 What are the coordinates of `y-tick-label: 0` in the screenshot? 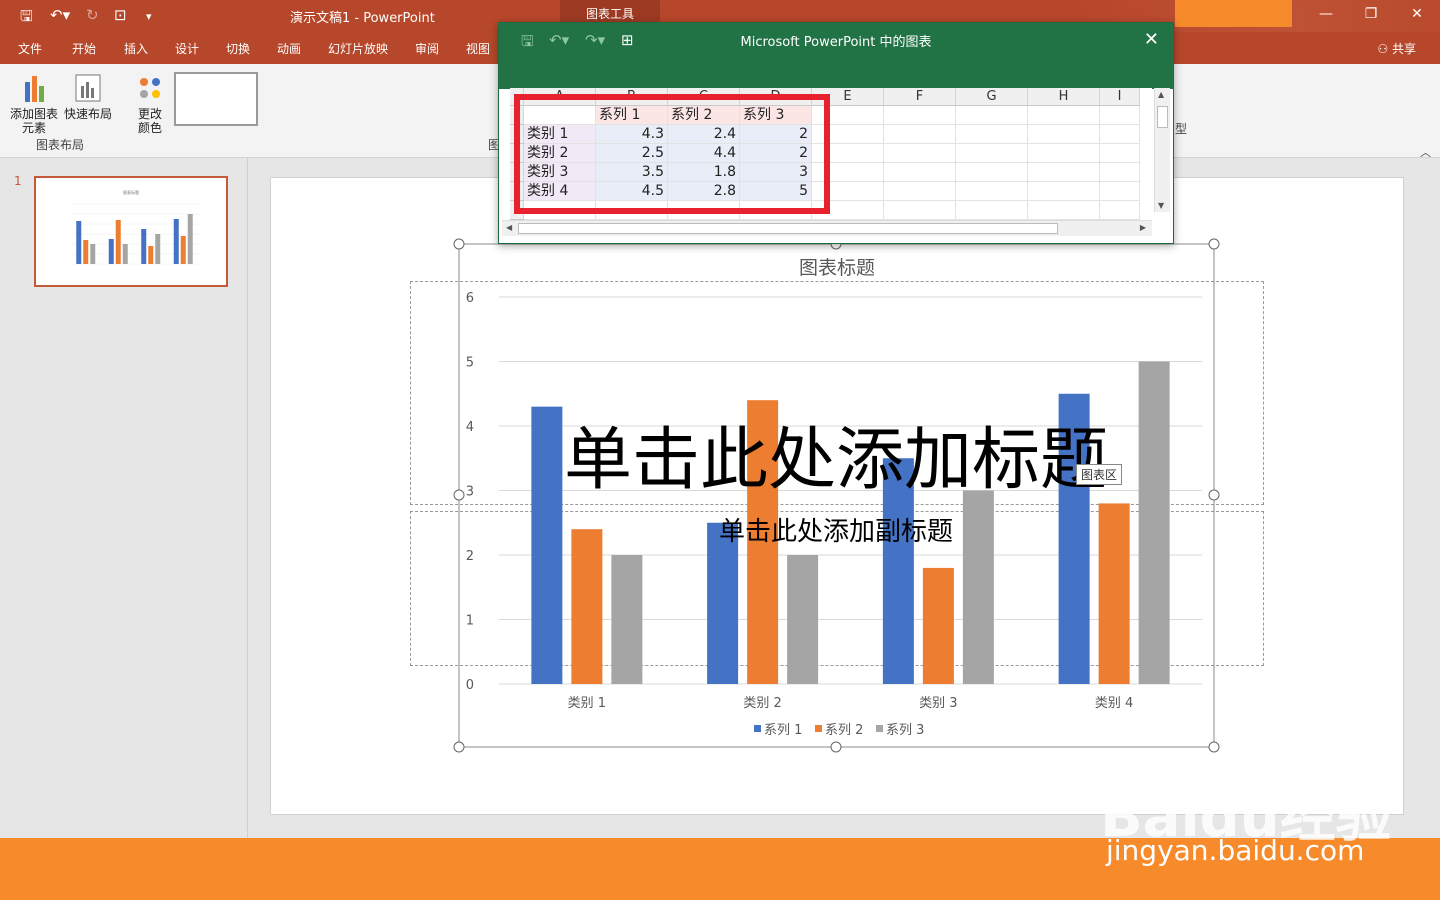 It's located at (470, 685).